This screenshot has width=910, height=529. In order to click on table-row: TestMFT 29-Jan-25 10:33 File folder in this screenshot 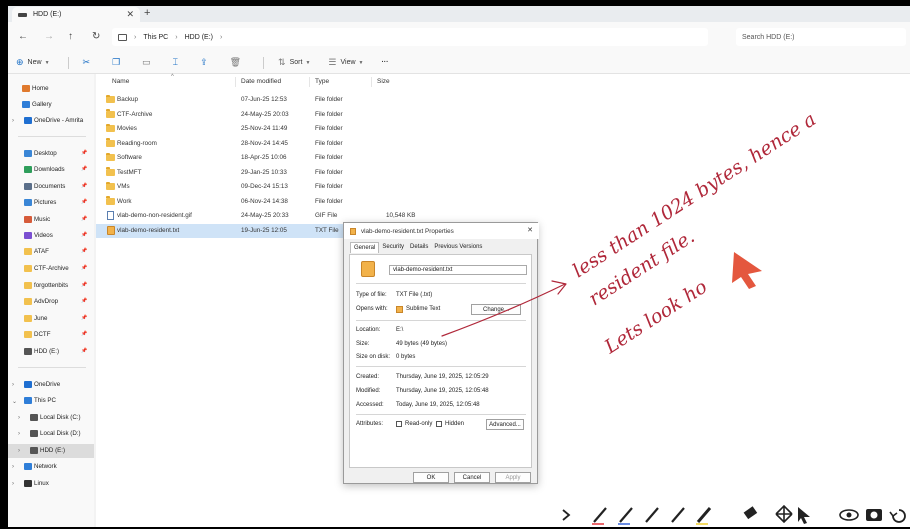, I will do `click(256, 173)`.